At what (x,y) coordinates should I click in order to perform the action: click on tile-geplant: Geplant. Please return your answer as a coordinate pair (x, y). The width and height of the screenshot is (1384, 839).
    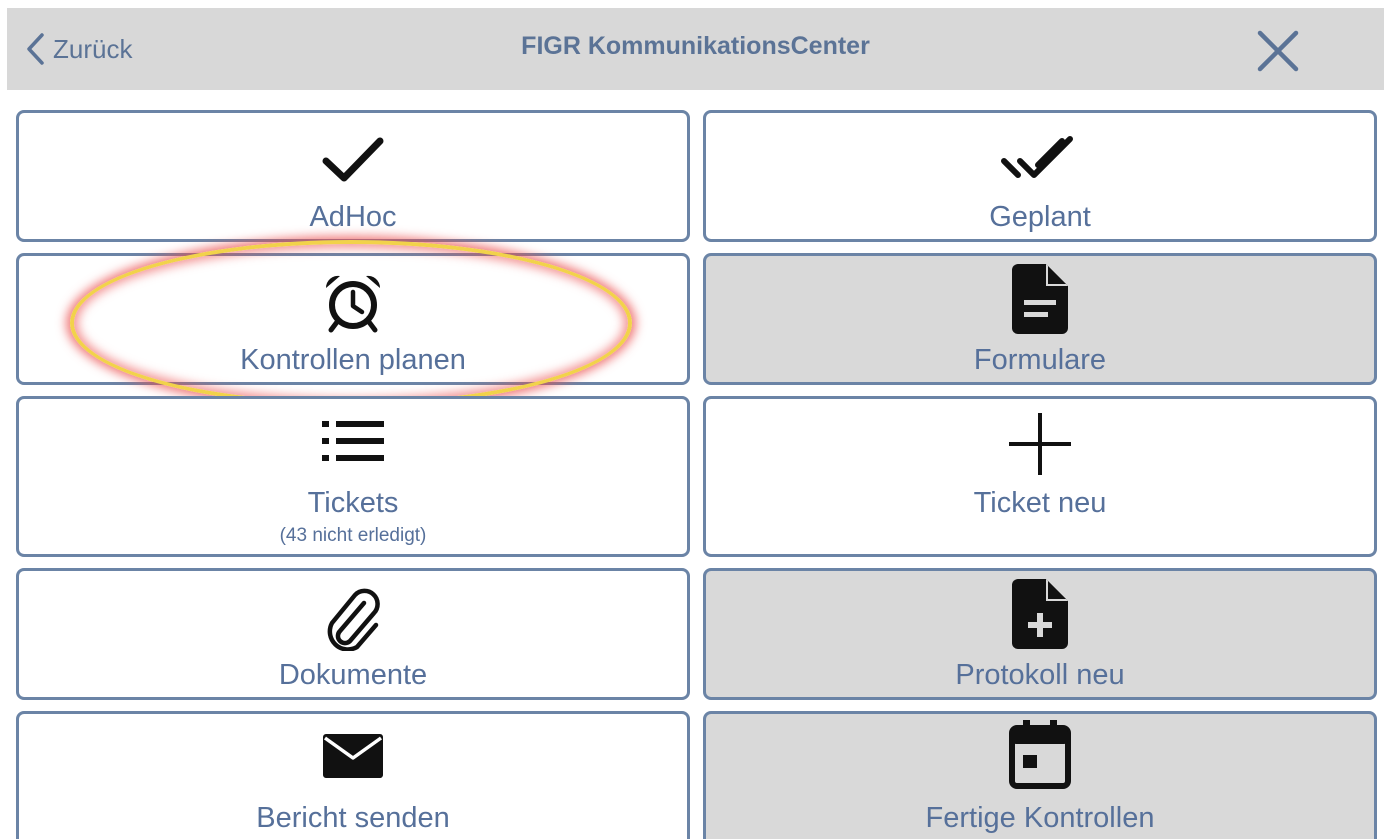
    Looking at the image, I should click on (1040, 176).